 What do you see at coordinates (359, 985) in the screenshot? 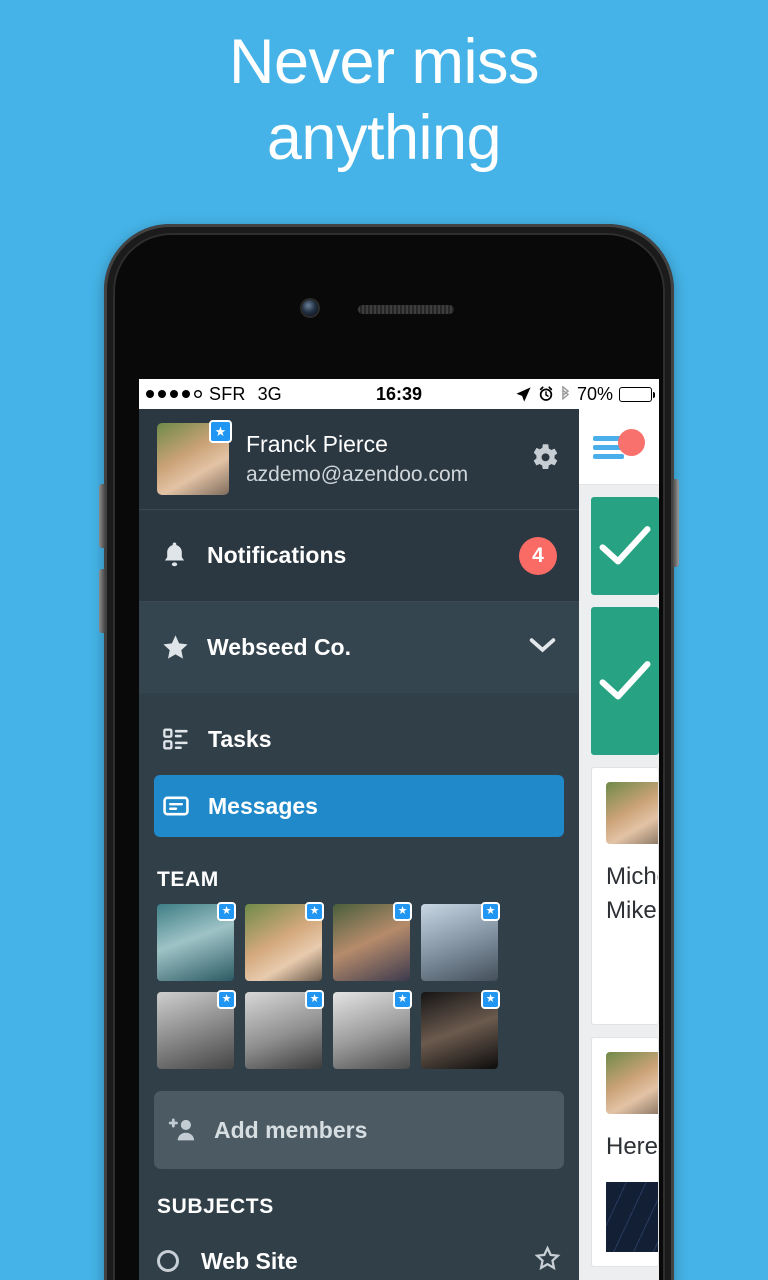
I see `team-member-grid: ★ ★ ★ ★ ★ ★ ★ ★` at bounding box center [359, 985].